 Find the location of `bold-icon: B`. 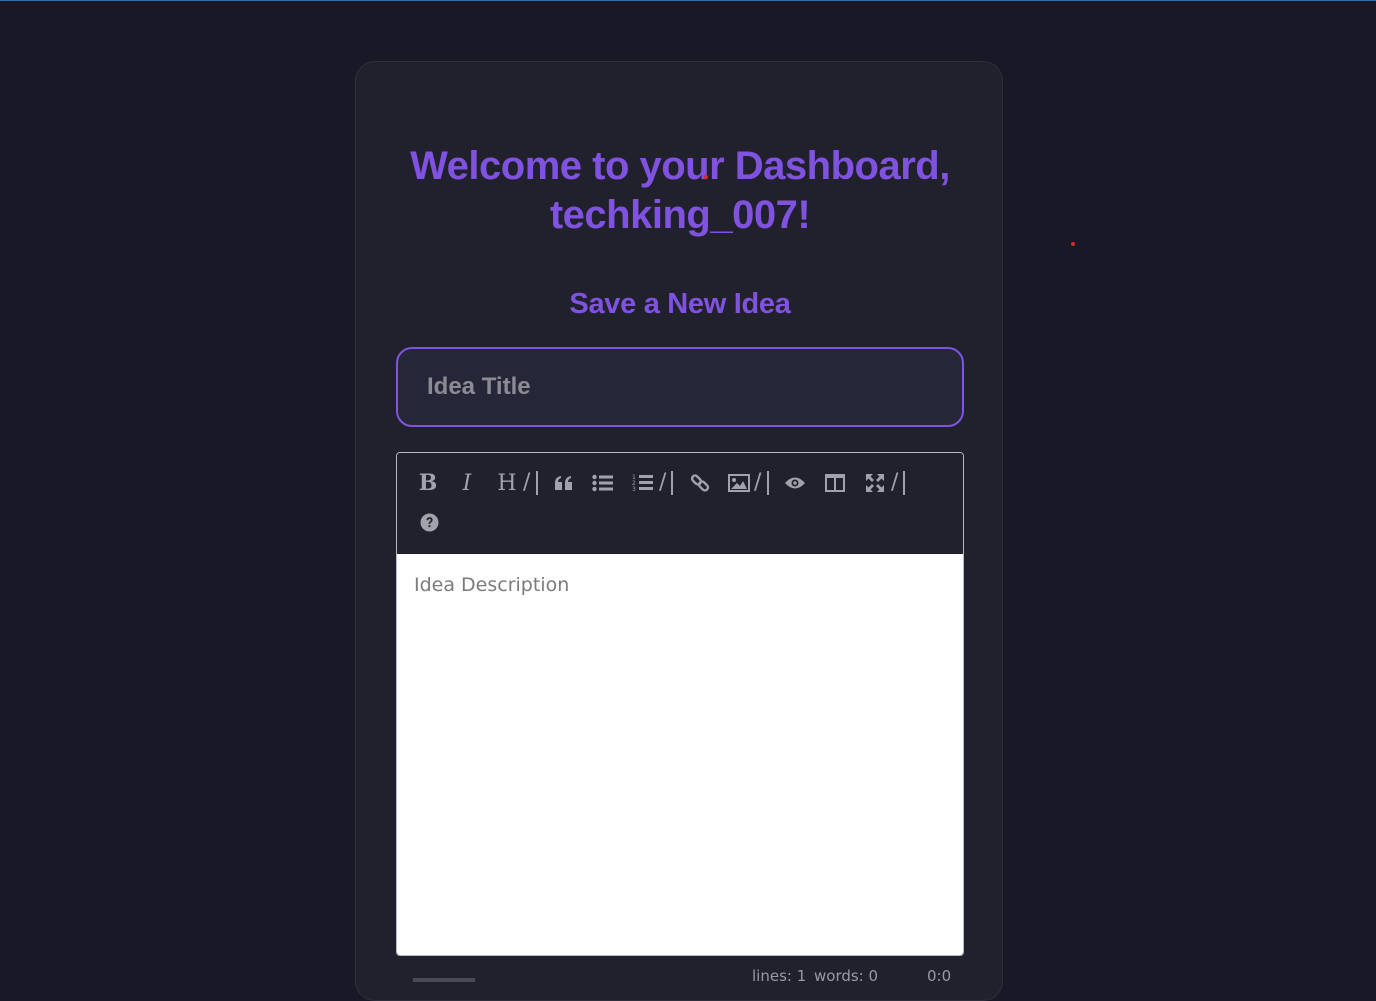

bold-icon: B is located at coordinates (428, 483).